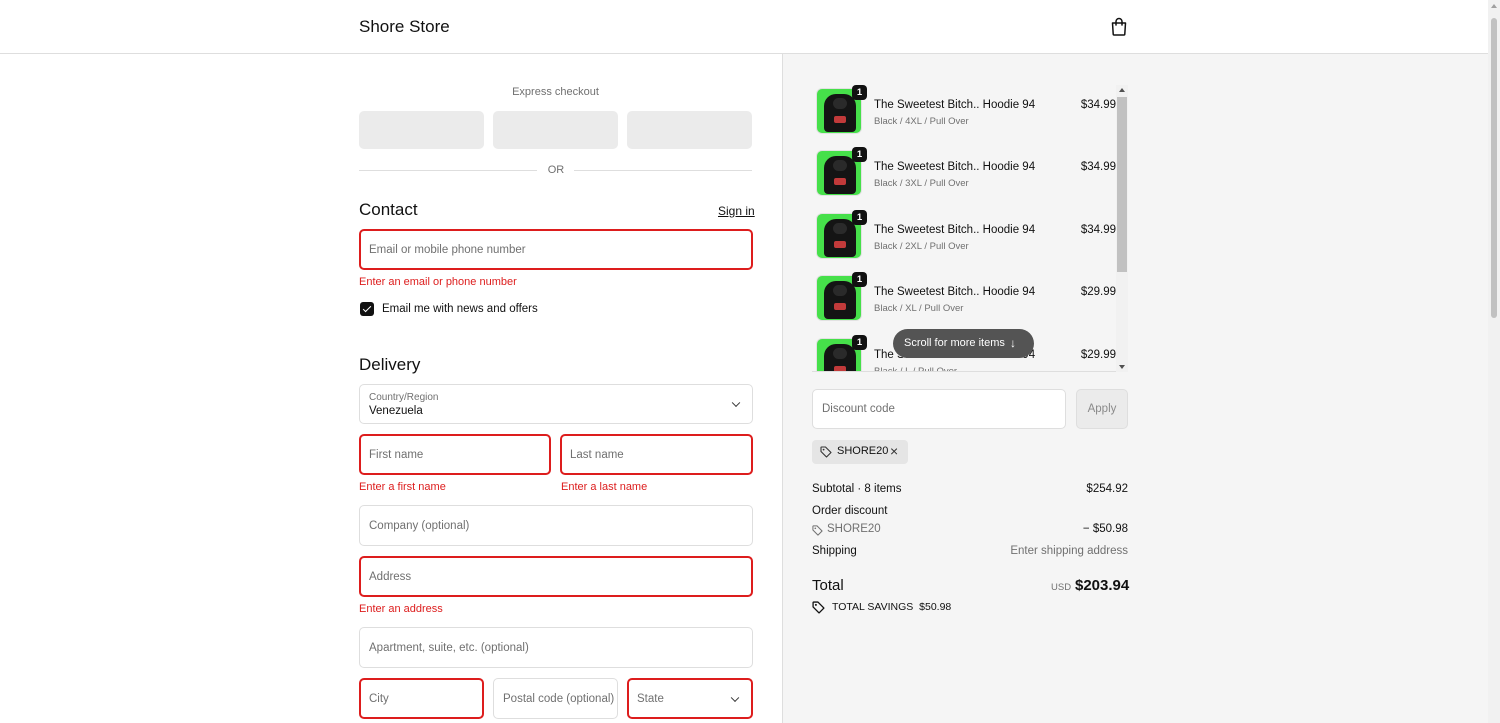  What do you see at coordinates (736, 211) in the screenshot?
I see `sign-in-link: Sign in` at bounding box center [736, 211].